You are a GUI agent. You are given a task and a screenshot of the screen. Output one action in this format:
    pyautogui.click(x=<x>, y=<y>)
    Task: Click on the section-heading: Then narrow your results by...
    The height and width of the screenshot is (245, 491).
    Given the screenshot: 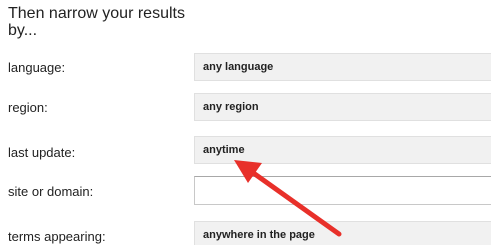 What is the action you would take?
    pyautogui.click(x=96, y=22)
    